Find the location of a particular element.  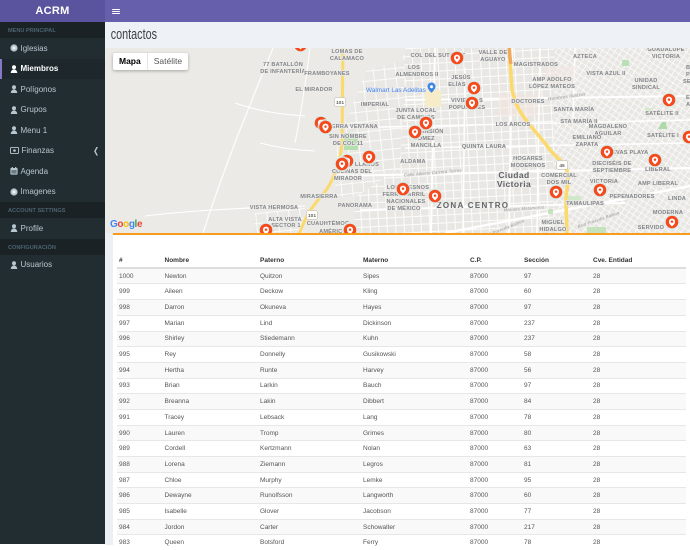

svg-text: AMP LIBERAL is located at coordinates (658, 184).